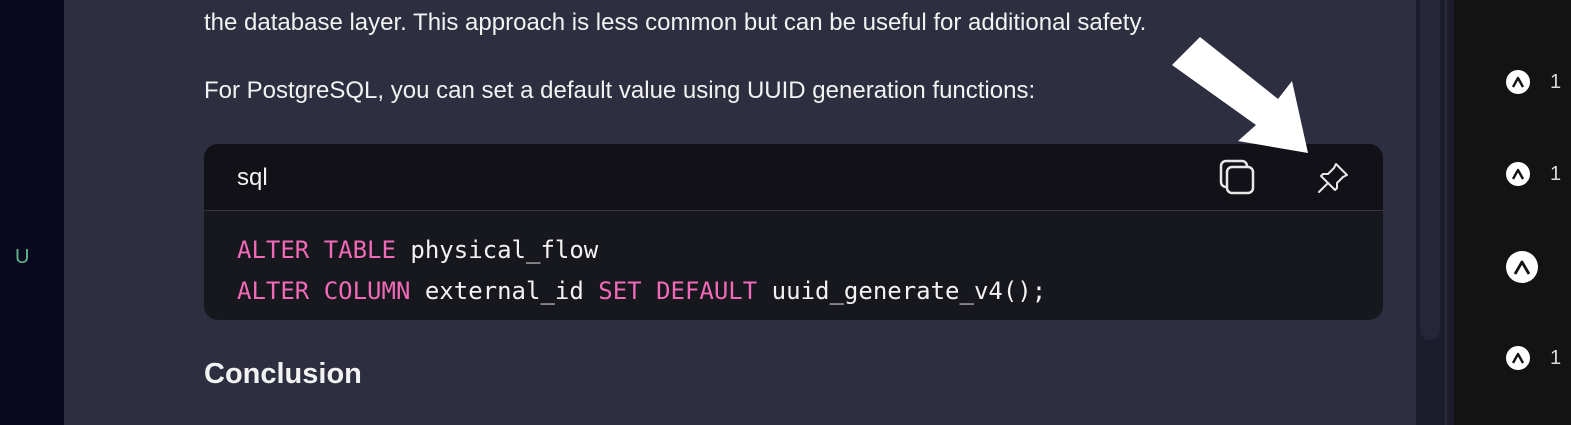  I want to click on code-line: ALTER TABLE physical_flow, so click(641, 250).